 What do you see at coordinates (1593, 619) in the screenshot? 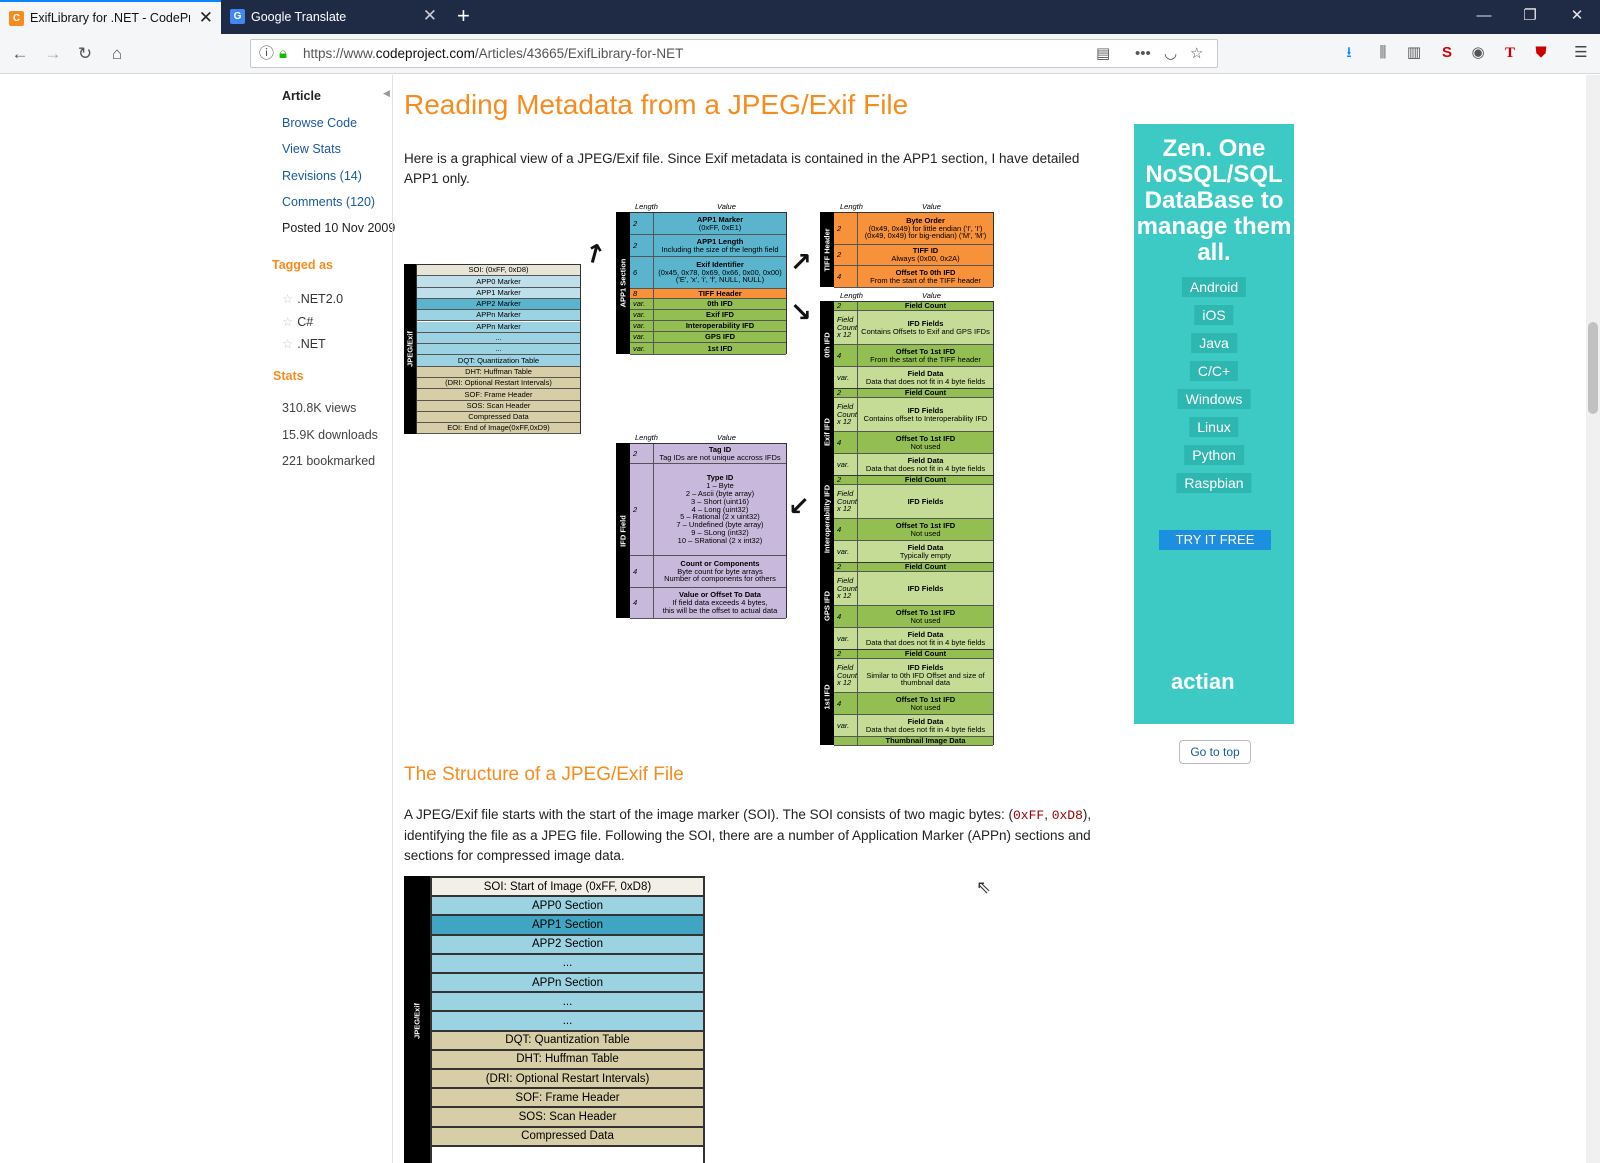
I see `page-scrollbar` at bounding box center [1593, 619].